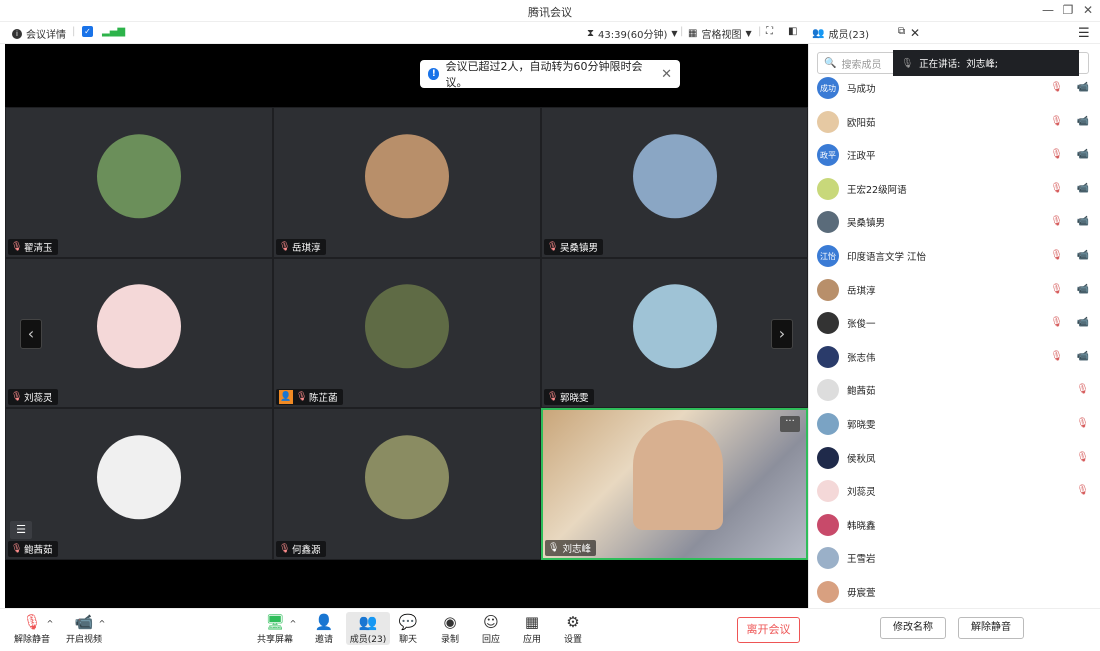  Describe the element at coordinates (991, 628) in the screenshot. I see `unmute-all-button: 解除静音` at that location.